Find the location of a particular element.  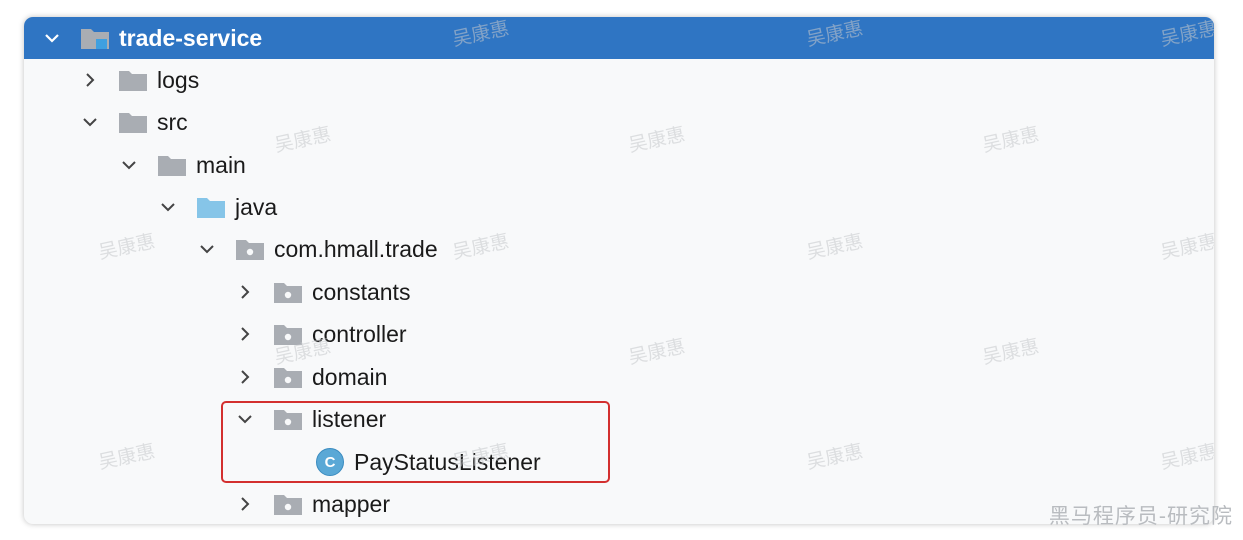

tree-node-logs: logs is located at coordinates (619, 80).